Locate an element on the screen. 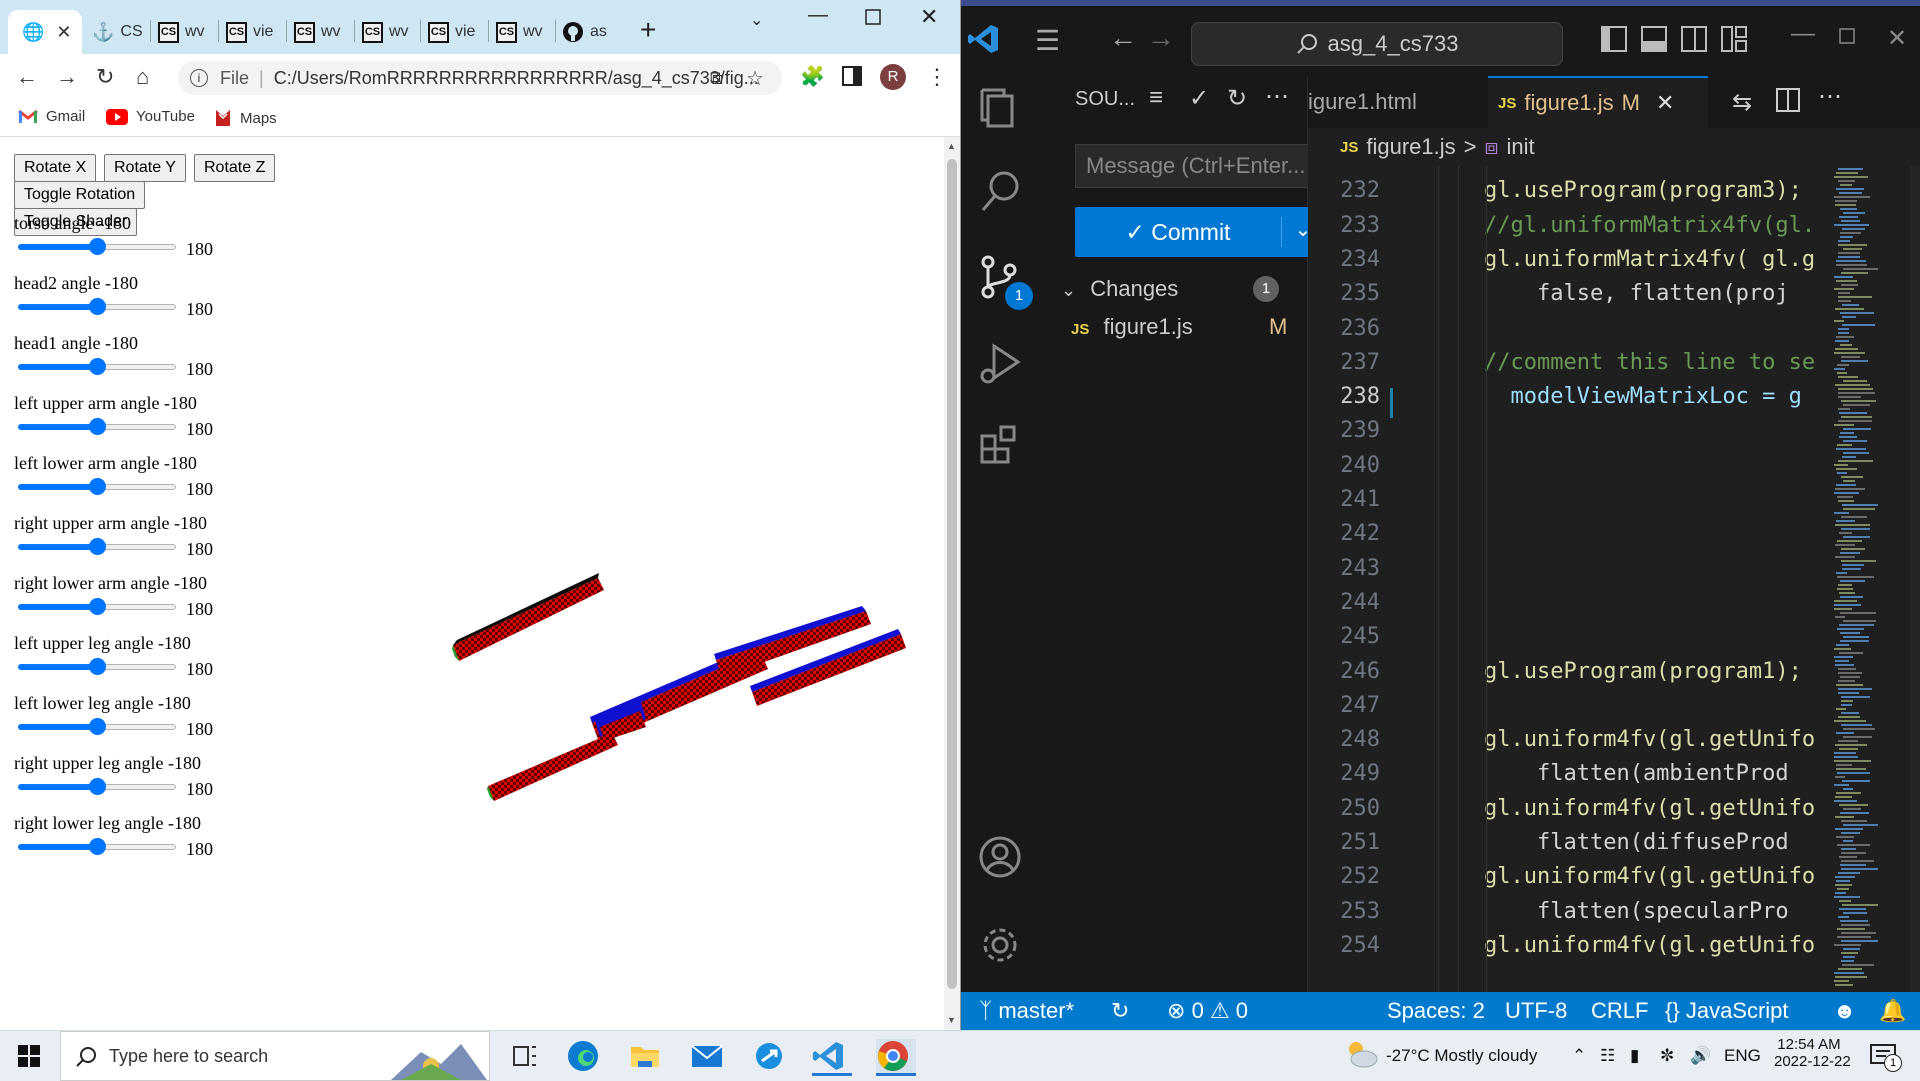 Image resolution: width=1920 pixels, height=1081 pixels. hamburger-menu-icon: ☰ is located at coordinates (1047, 40).